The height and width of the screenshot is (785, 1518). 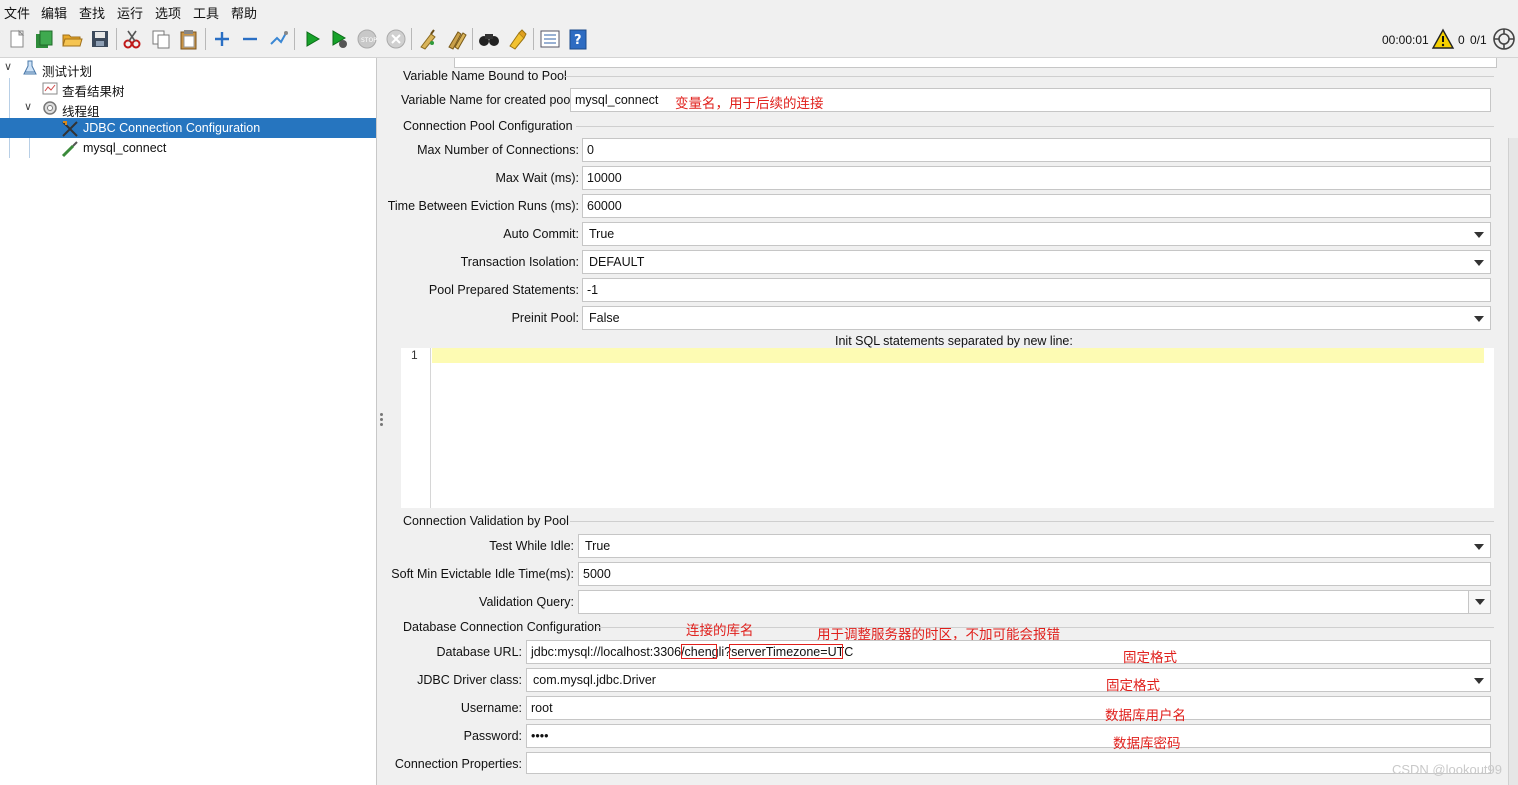 I want to click on annotation-db-user: 数据库用户名, so click(x=1145, y=715).